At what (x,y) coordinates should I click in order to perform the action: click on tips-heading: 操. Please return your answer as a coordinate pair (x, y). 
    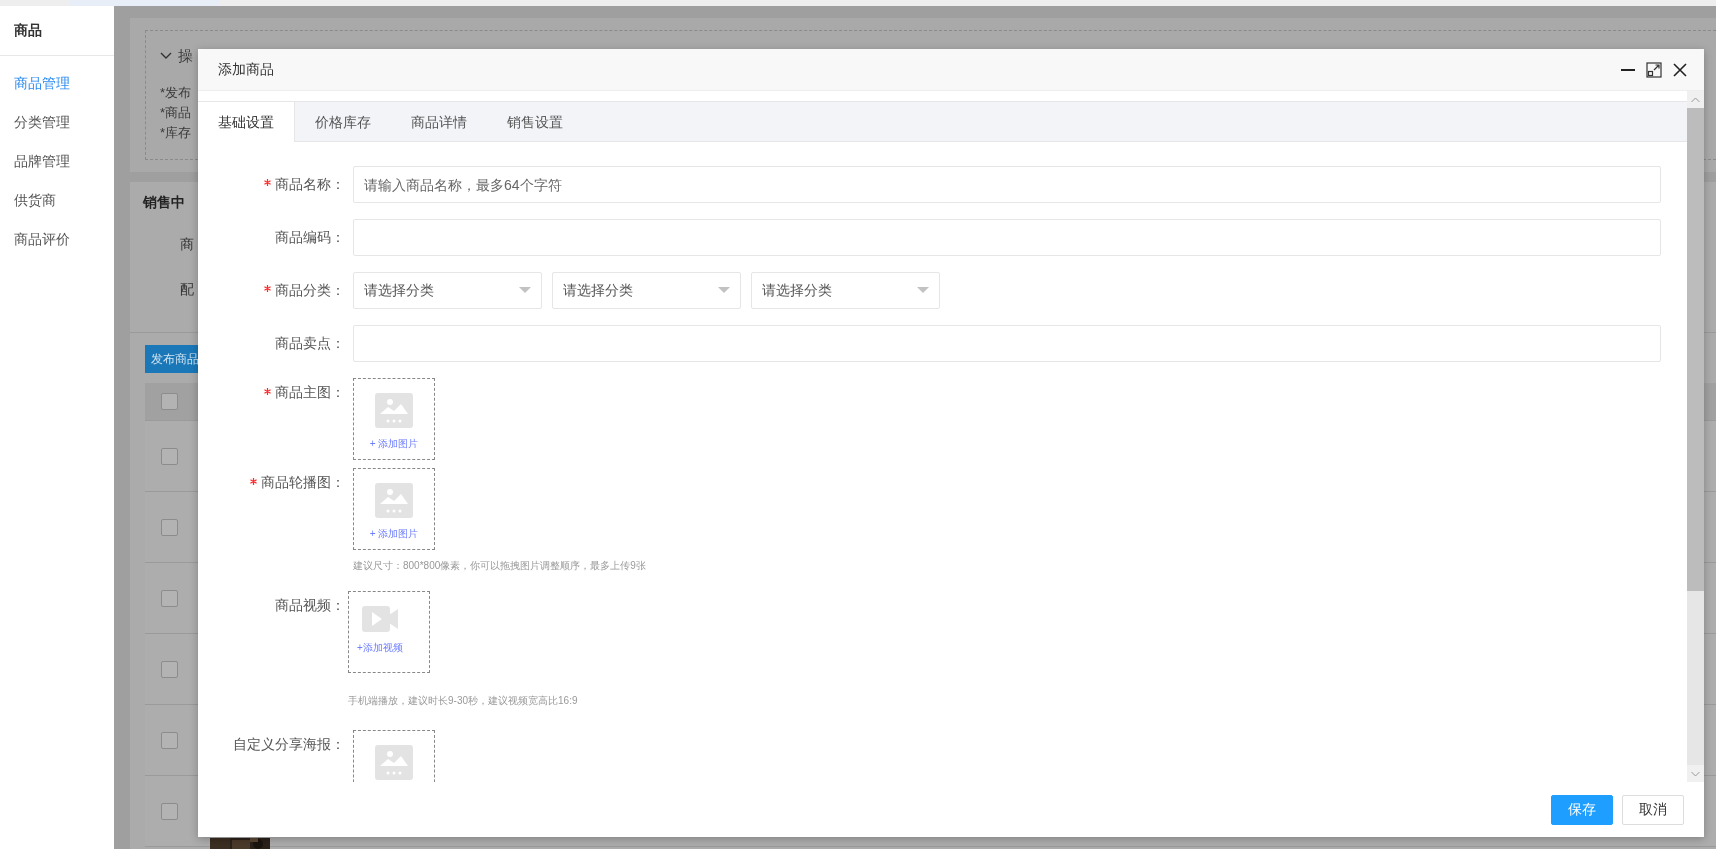
    Looking at the image, I should click on (185, 55).